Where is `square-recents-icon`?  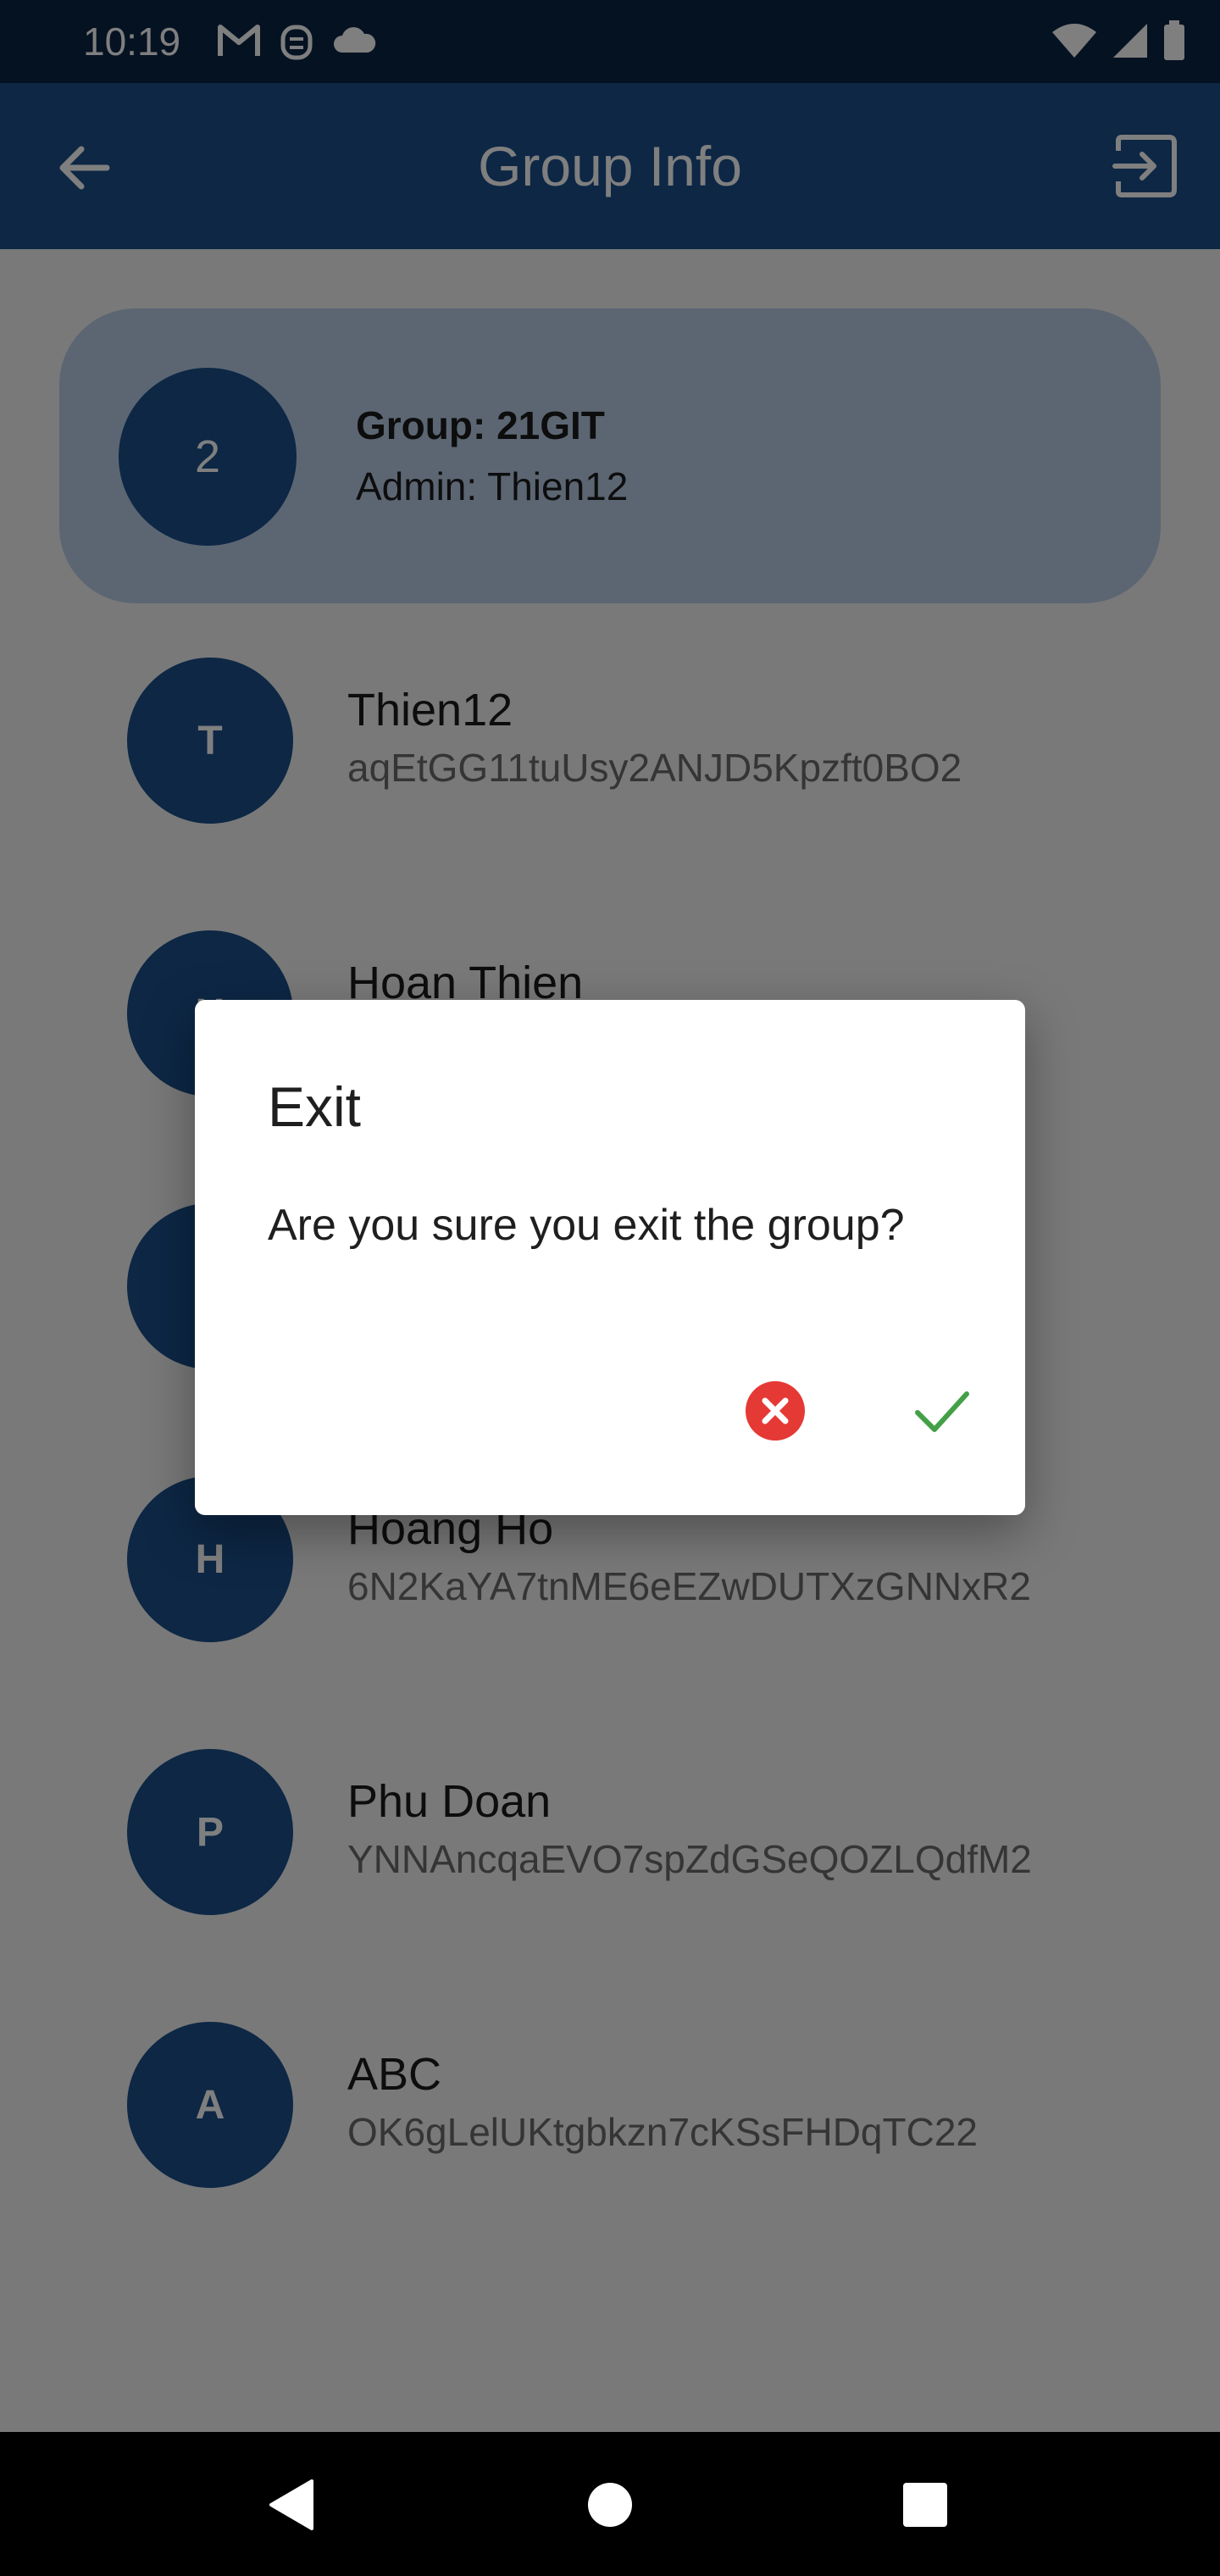
square-recents-icon is located at coordinates (925, 2505).